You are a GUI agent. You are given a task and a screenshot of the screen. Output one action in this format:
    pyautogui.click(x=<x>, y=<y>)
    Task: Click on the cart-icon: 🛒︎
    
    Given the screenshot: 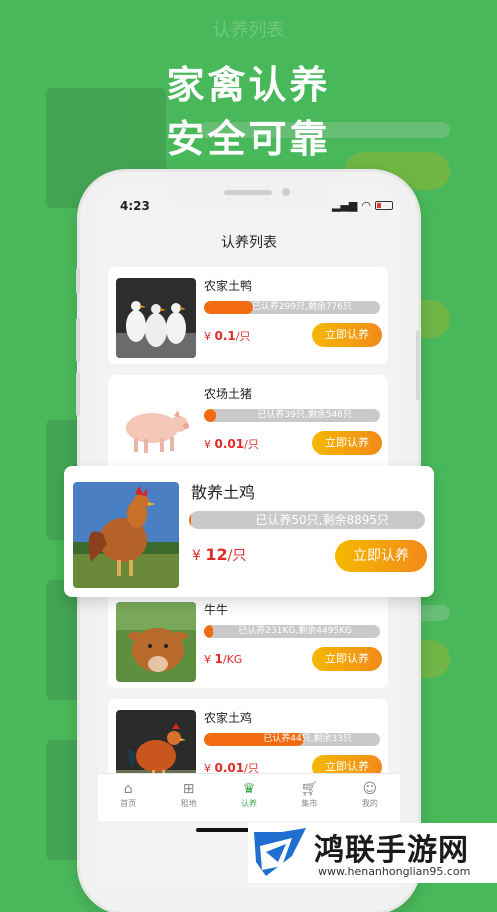 What is the action you would take?
    pyautogui.click(x=309, y=789)
    